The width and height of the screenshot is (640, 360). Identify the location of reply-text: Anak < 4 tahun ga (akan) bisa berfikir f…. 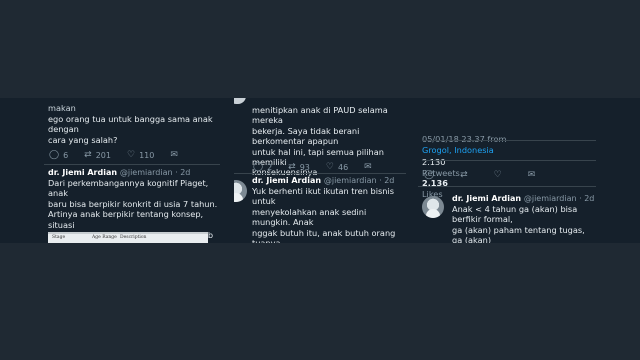
(518, 223).